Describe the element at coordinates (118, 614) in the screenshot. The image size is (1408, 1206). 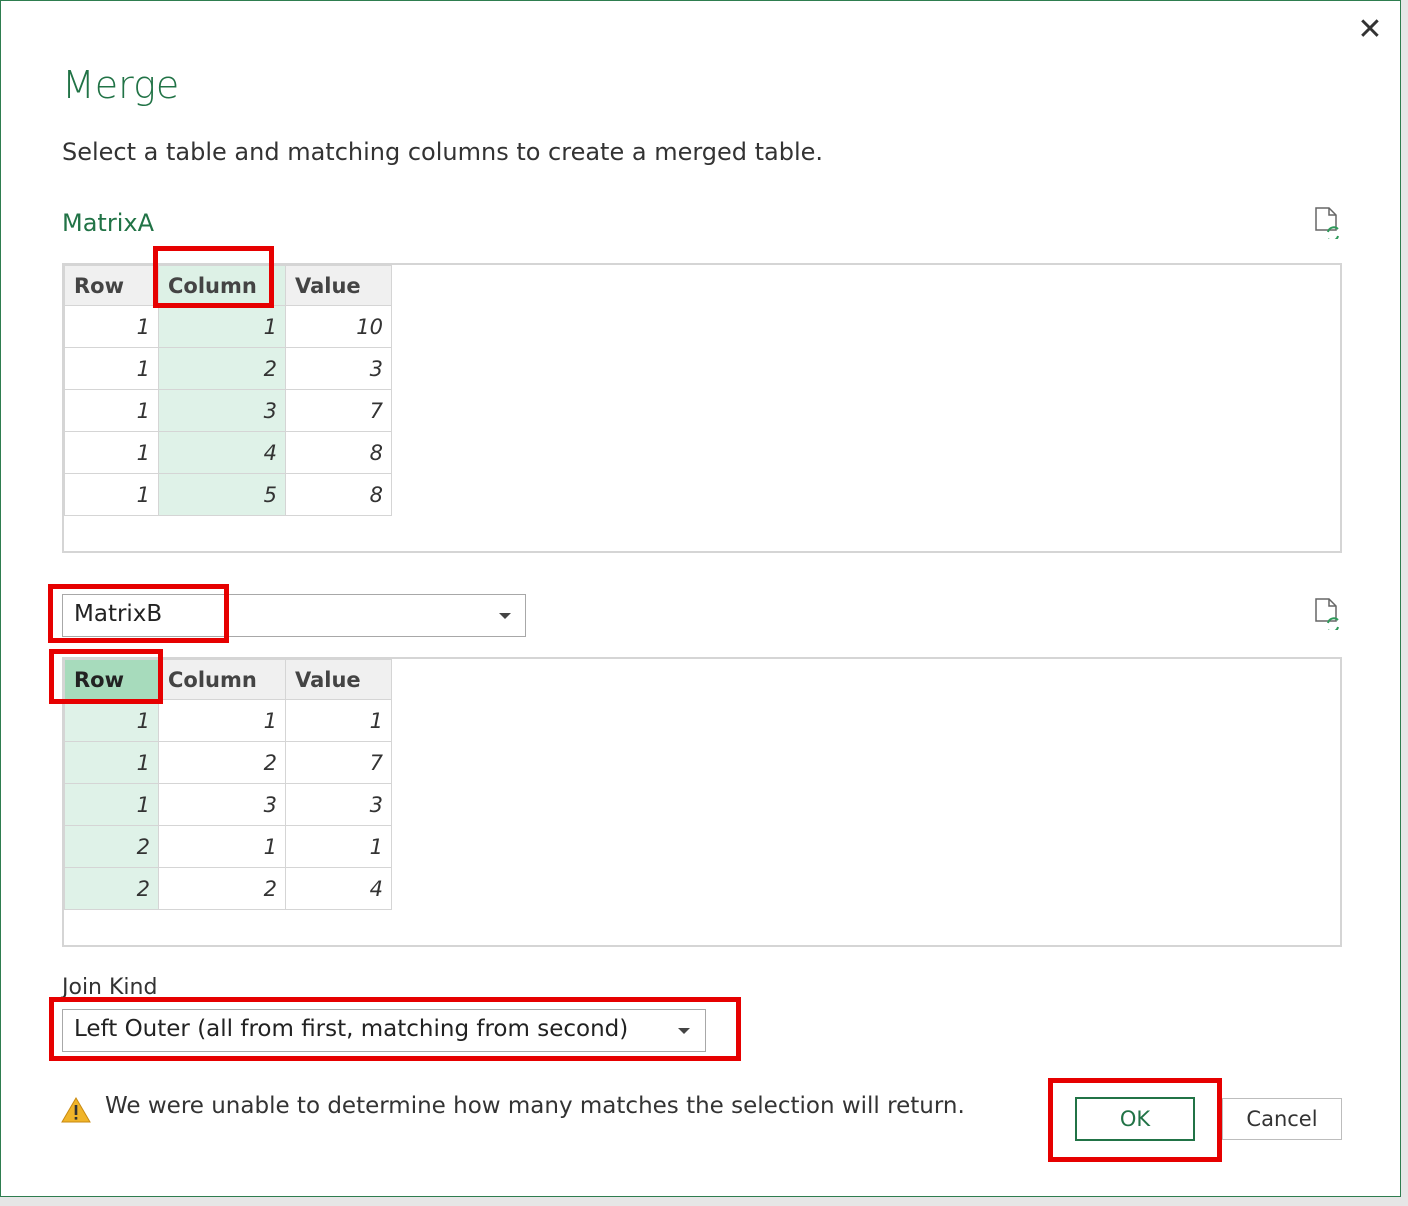
I see `second-table-dropdown-value: MatrixB` at that location.